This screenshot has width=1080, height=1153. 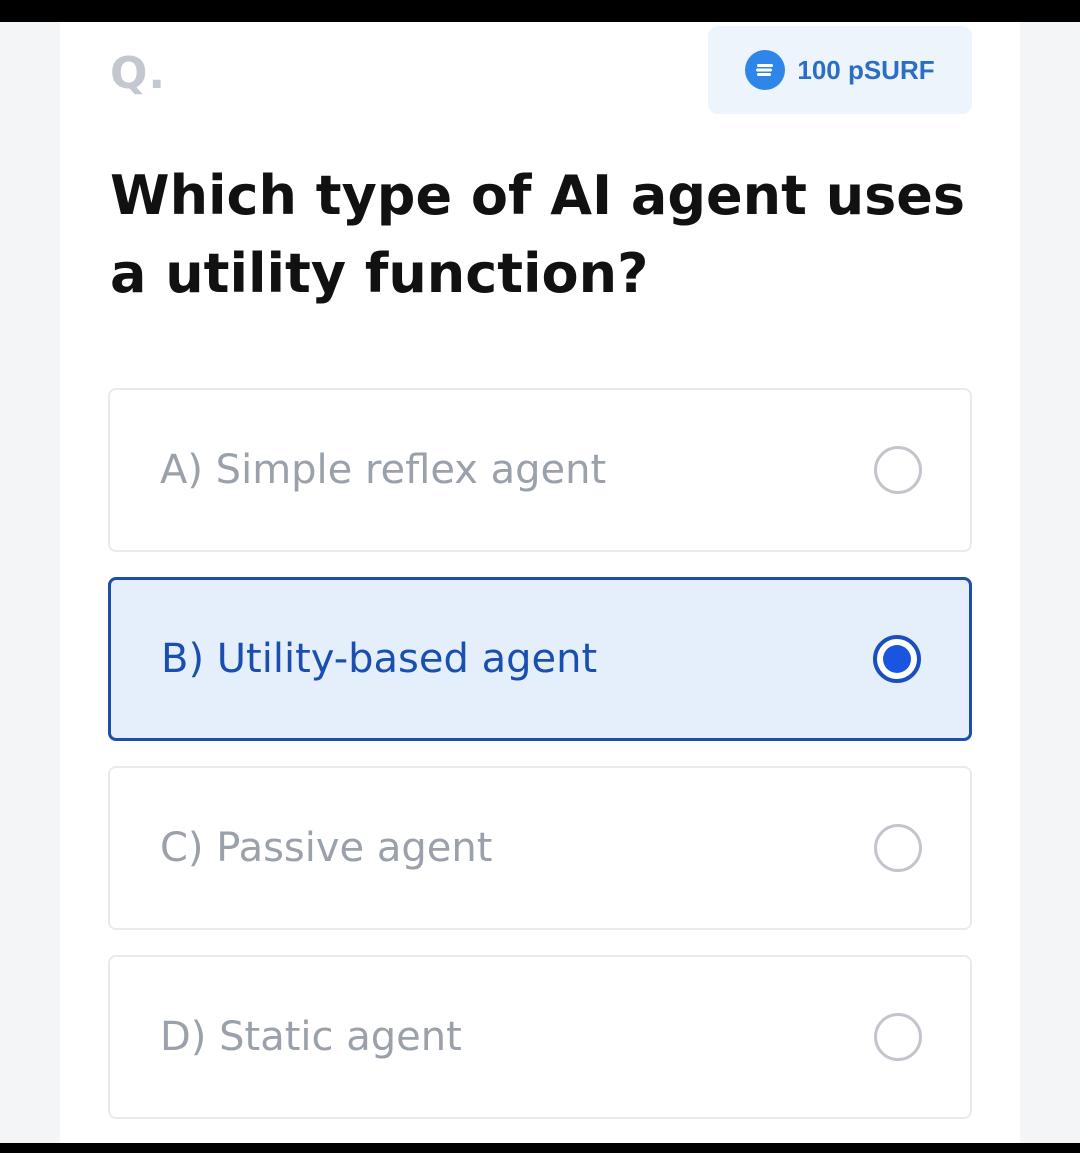 I want to click on option-b-label: B) Utility-based agent, so click(x=379, y=659).